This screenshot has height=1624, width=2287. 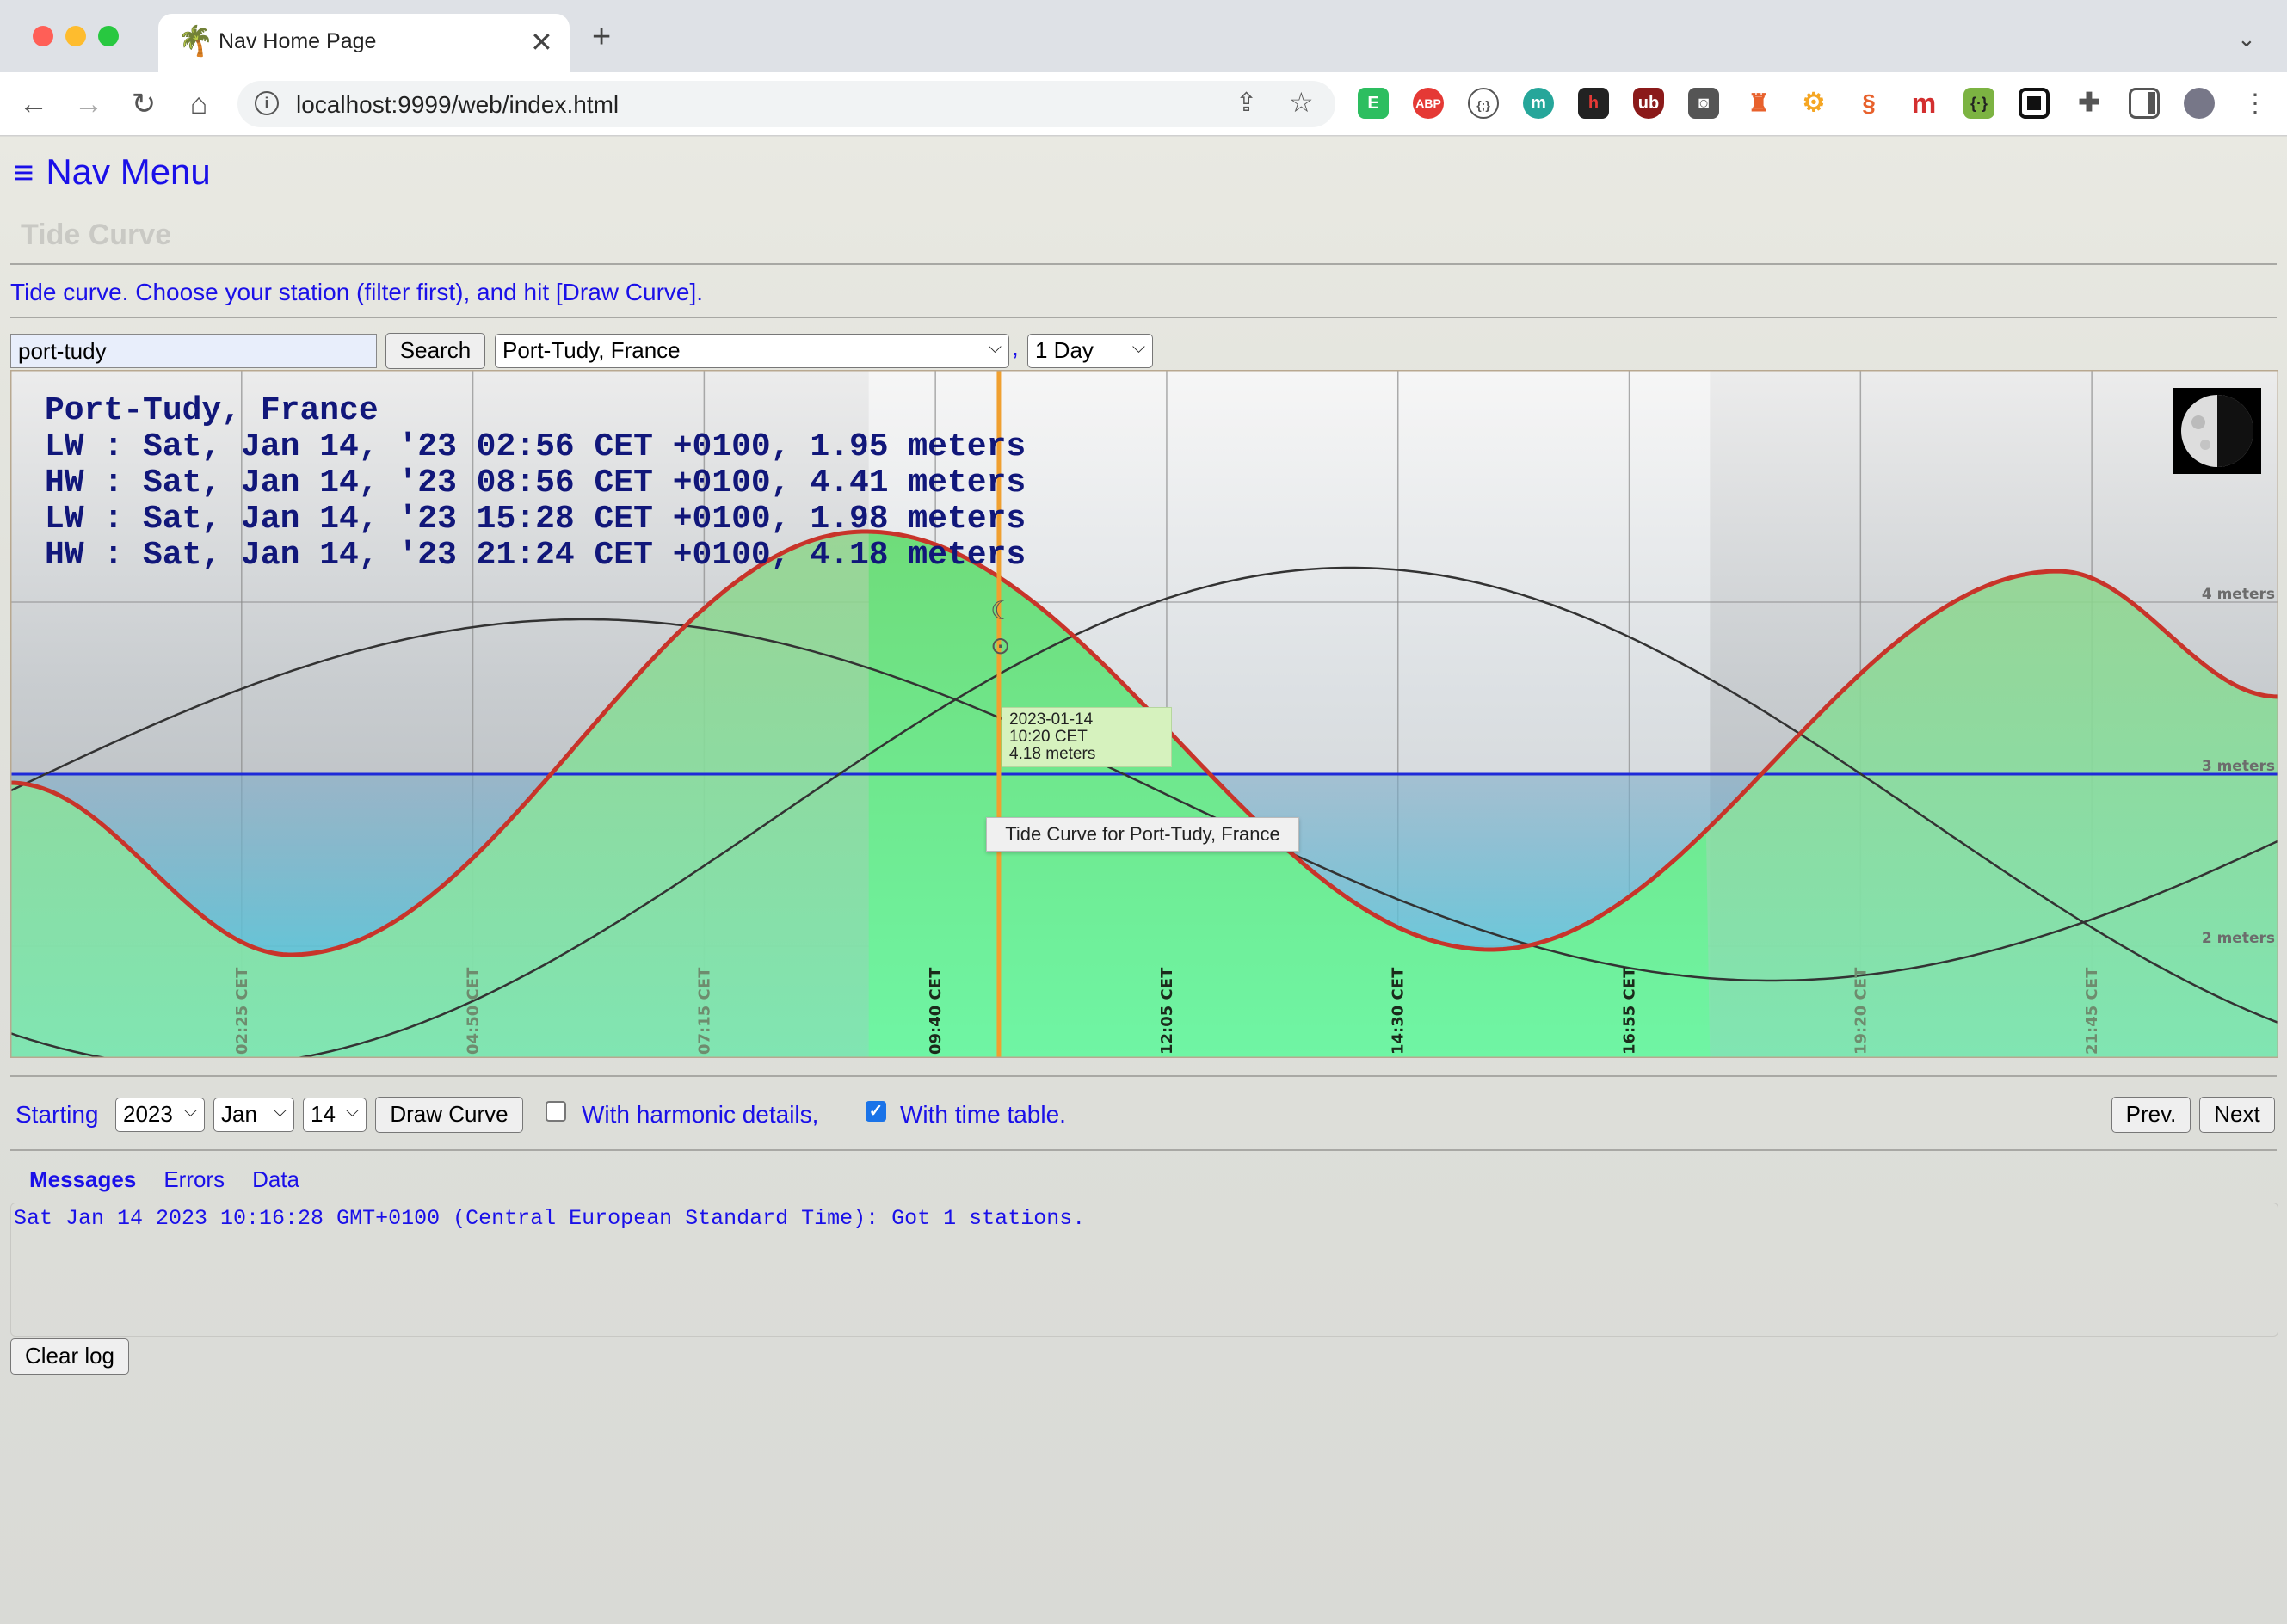 What do you see at coordinates (43, 36) in the screenshot?
I see `close-window-button` at bounding box center [43, 36].